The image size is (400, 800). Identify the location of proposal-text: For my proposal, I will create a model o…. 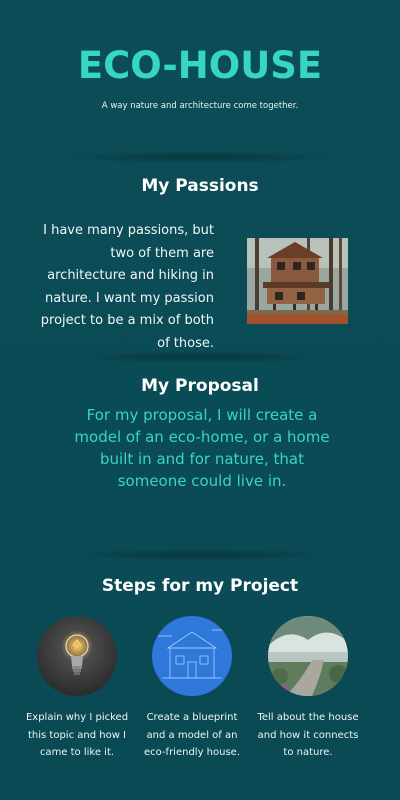
(202, 448).